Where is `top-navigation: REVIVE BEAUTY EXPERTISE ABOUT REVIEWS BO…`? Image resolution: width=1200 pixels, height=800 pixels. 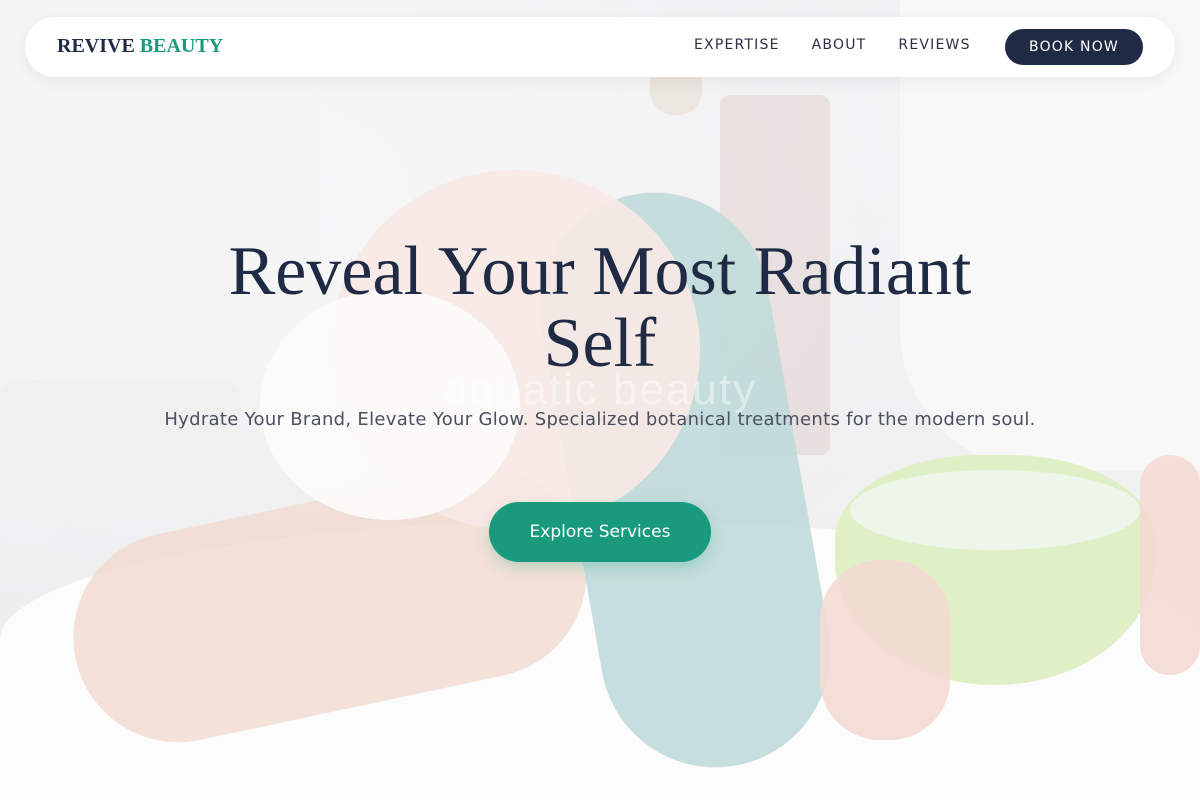 top-navigation: REVIVE BEAUTY EXPERTISE ABOUT REVIEWS BO… is located at coordinates (600, 47).